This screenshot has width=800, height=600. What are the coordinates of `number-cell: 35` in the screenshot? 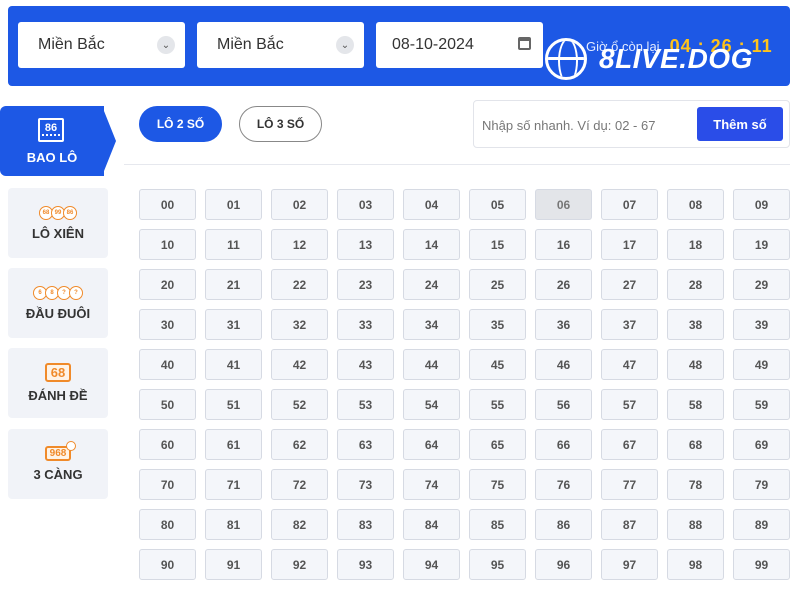 It's located at (497, 324).